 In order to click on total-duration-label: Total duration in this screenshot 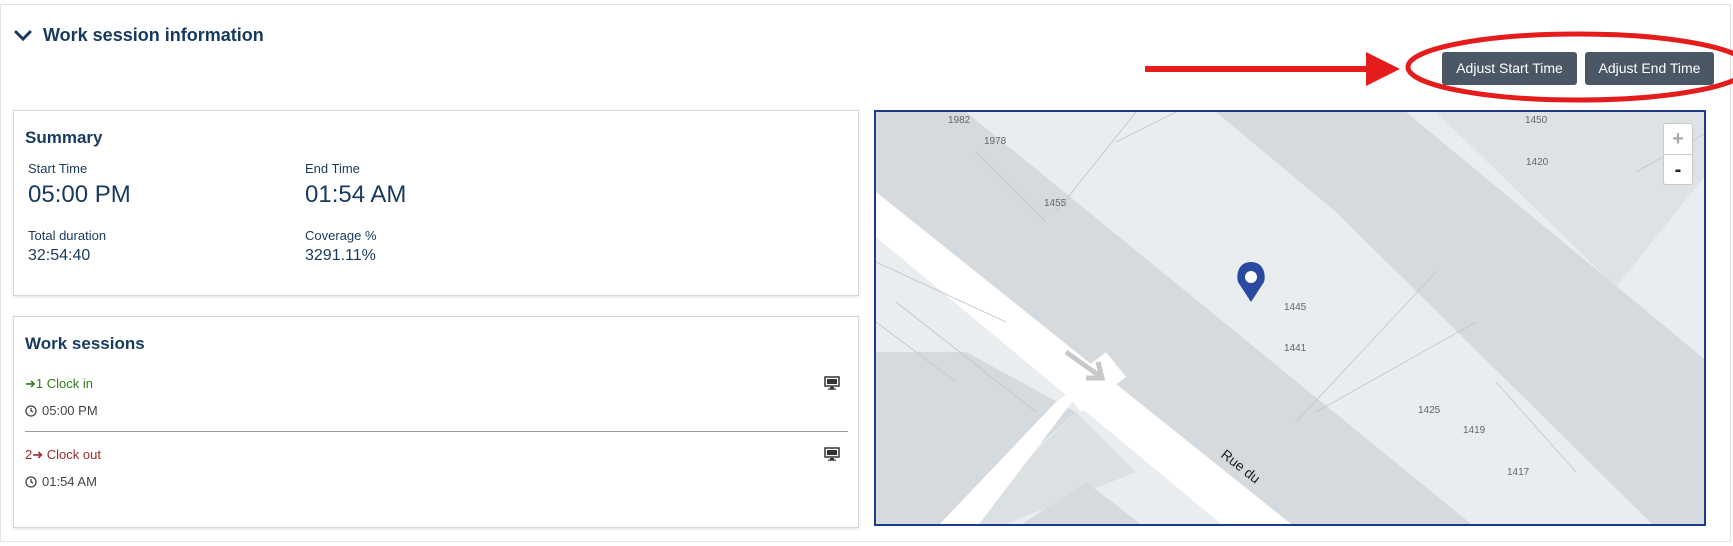, I will do `click(67, 235)`.